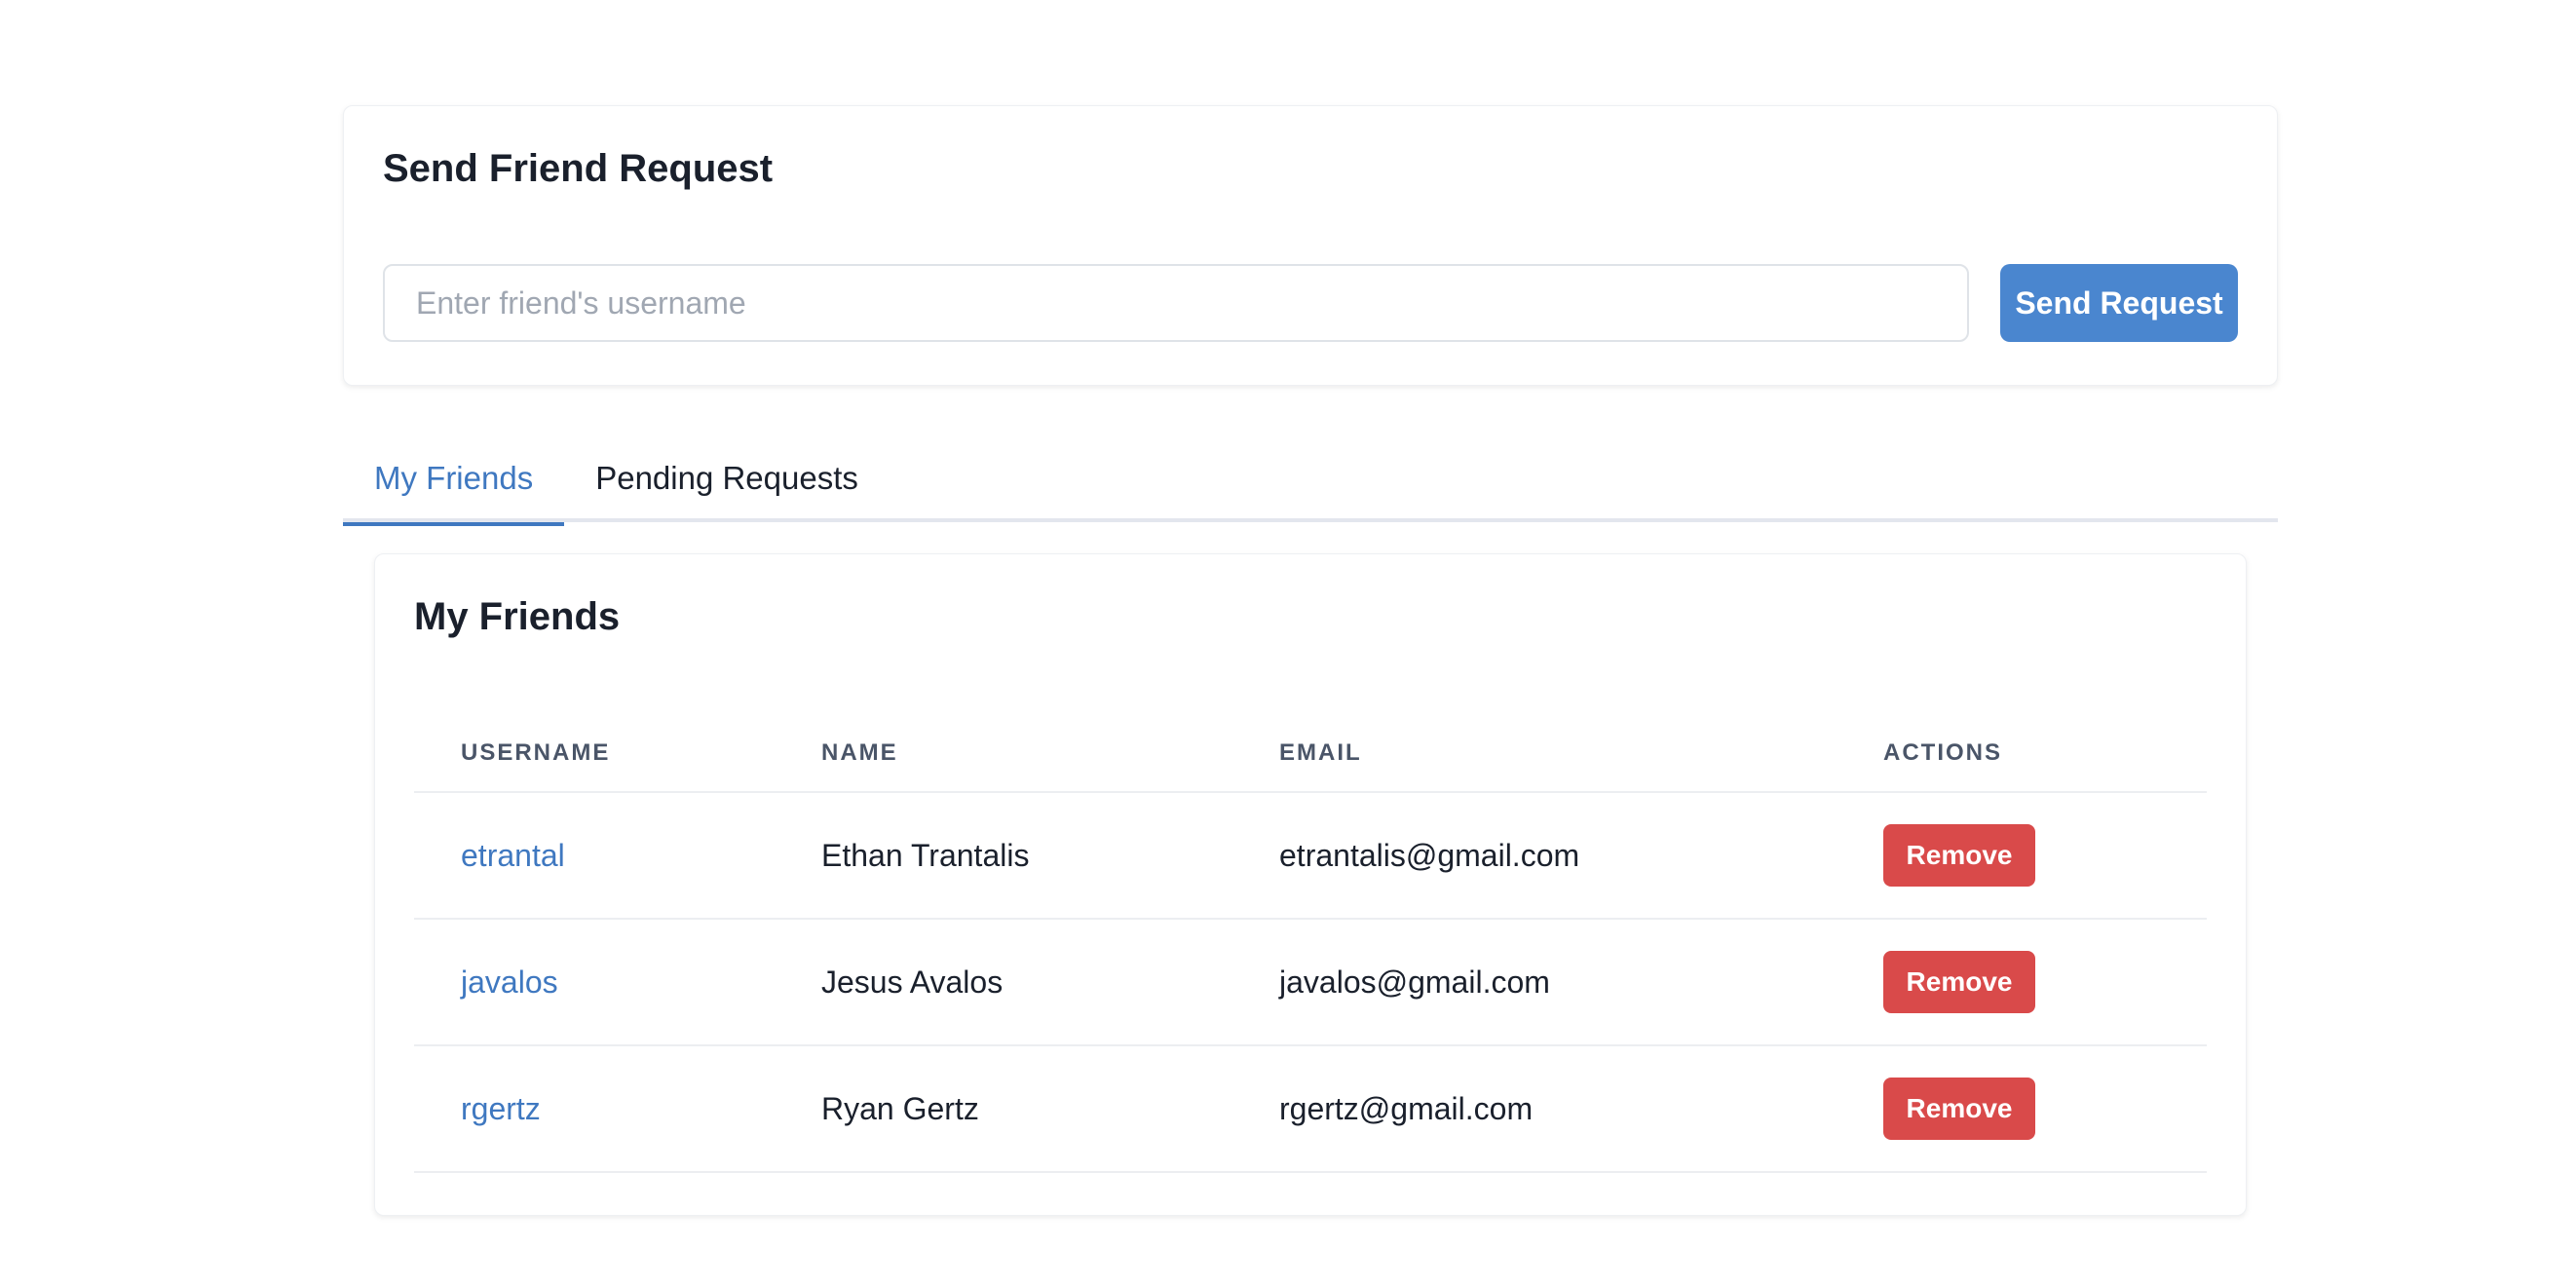 Image resolution: width=2576 pixels, height=1286 pixels. I want to click on send-request-button: Send Request, so click(2119, 303).